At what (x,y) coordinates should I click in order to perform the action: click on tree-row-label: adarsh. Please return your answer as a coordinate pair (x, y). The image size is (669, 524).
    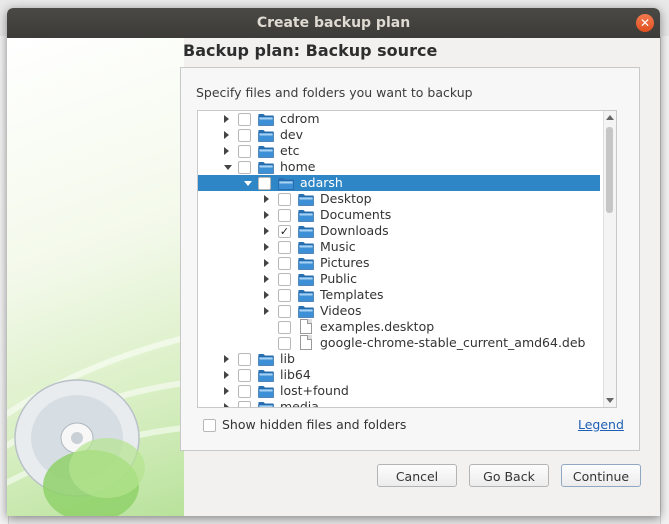
    Looking at the image, I should click on (321, 182).